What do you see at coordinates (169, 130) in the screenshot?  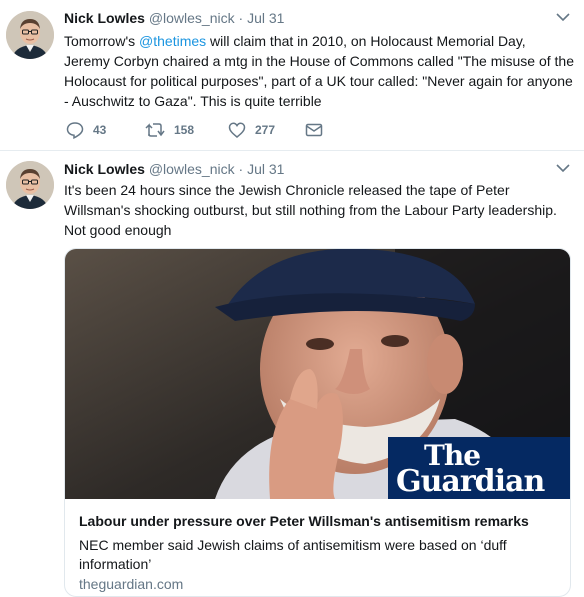 I see `retweet-button: 158` at bounding box center [169, 130].